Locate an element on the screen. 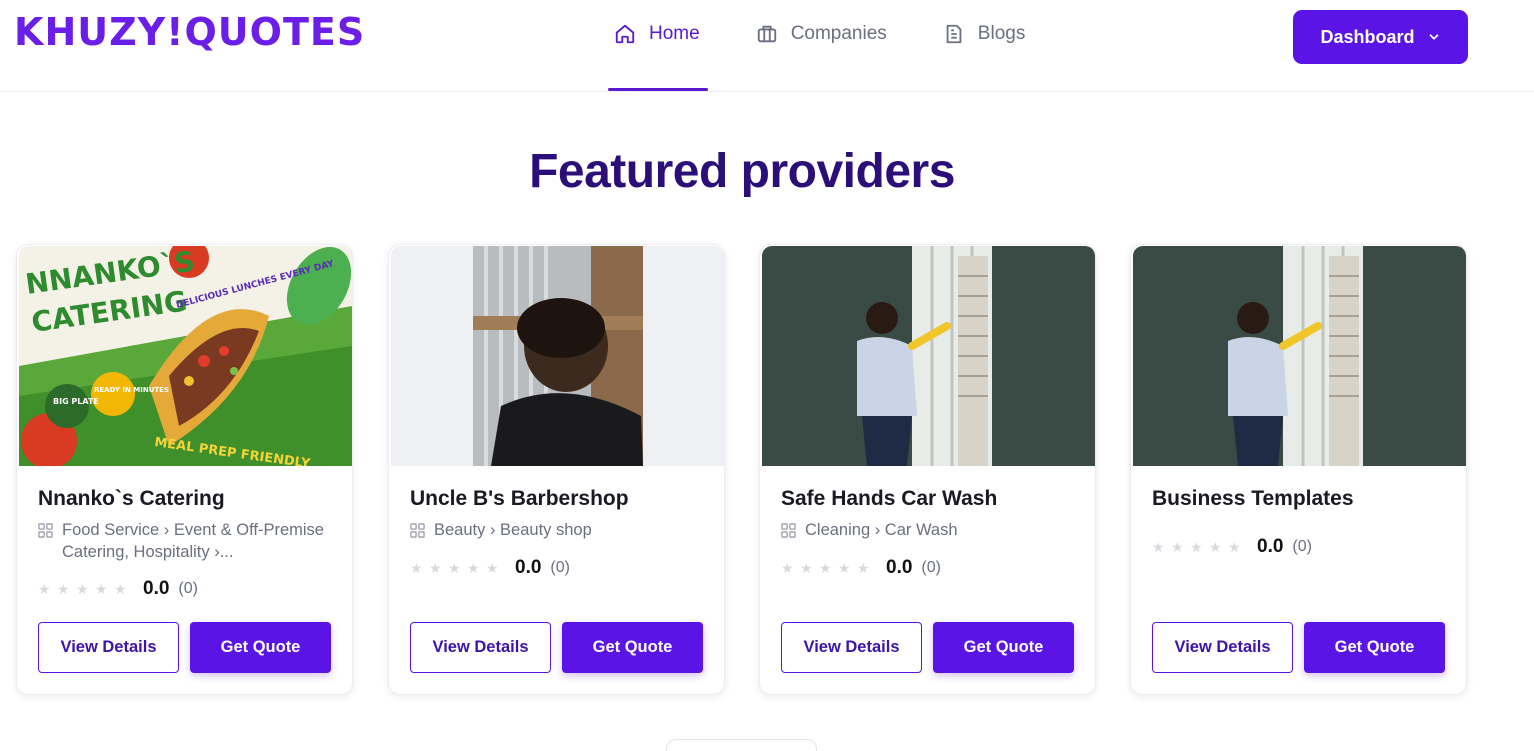 The image size is (1534, 751). section-title: Featured providers is located at coordinates (742, 171).